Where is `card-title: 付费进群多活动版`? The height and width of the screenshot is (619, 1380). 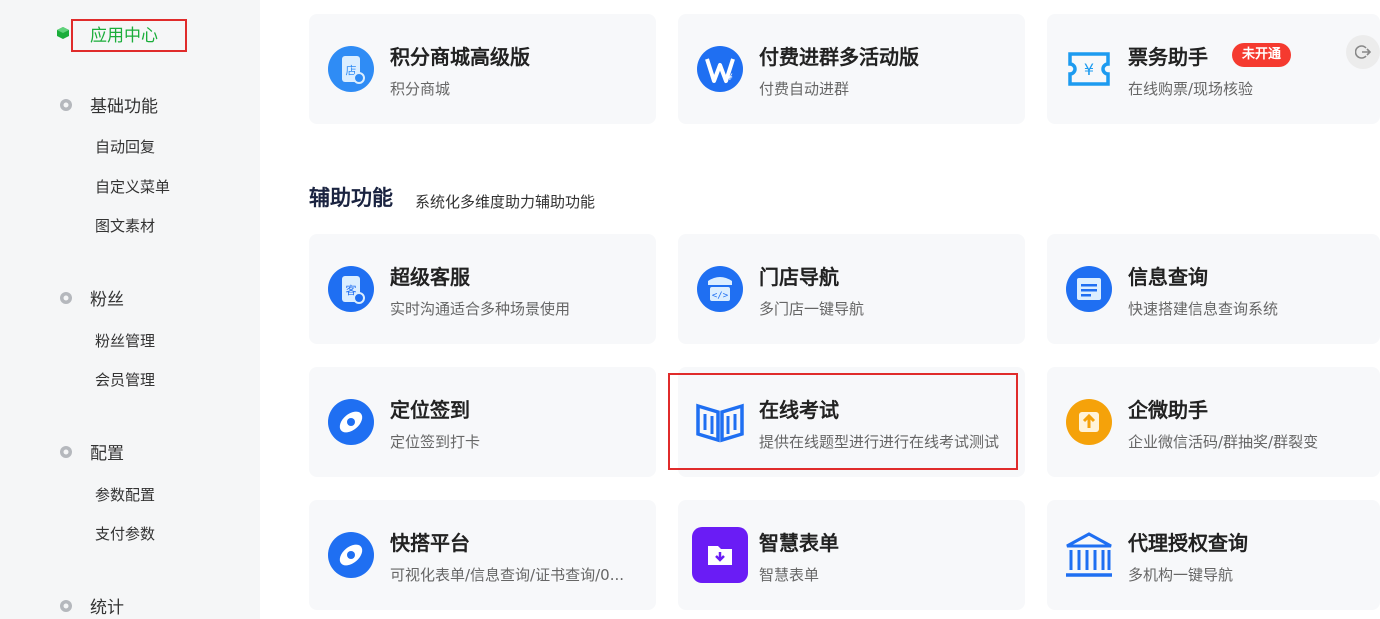 card-title: 付费进群多活动版 is located at coordinates (839, 57).